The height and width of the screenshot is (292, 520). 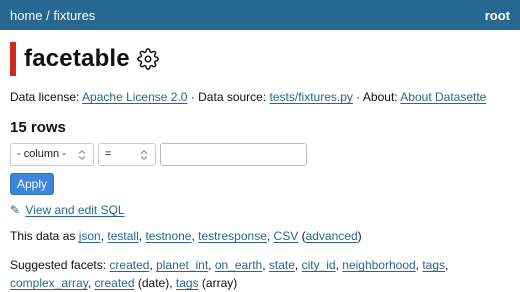 What do you see at coordinates (378, 265) in the screenshot?
I see `facet-link: neighborhood` at bounding box center [378, 265].